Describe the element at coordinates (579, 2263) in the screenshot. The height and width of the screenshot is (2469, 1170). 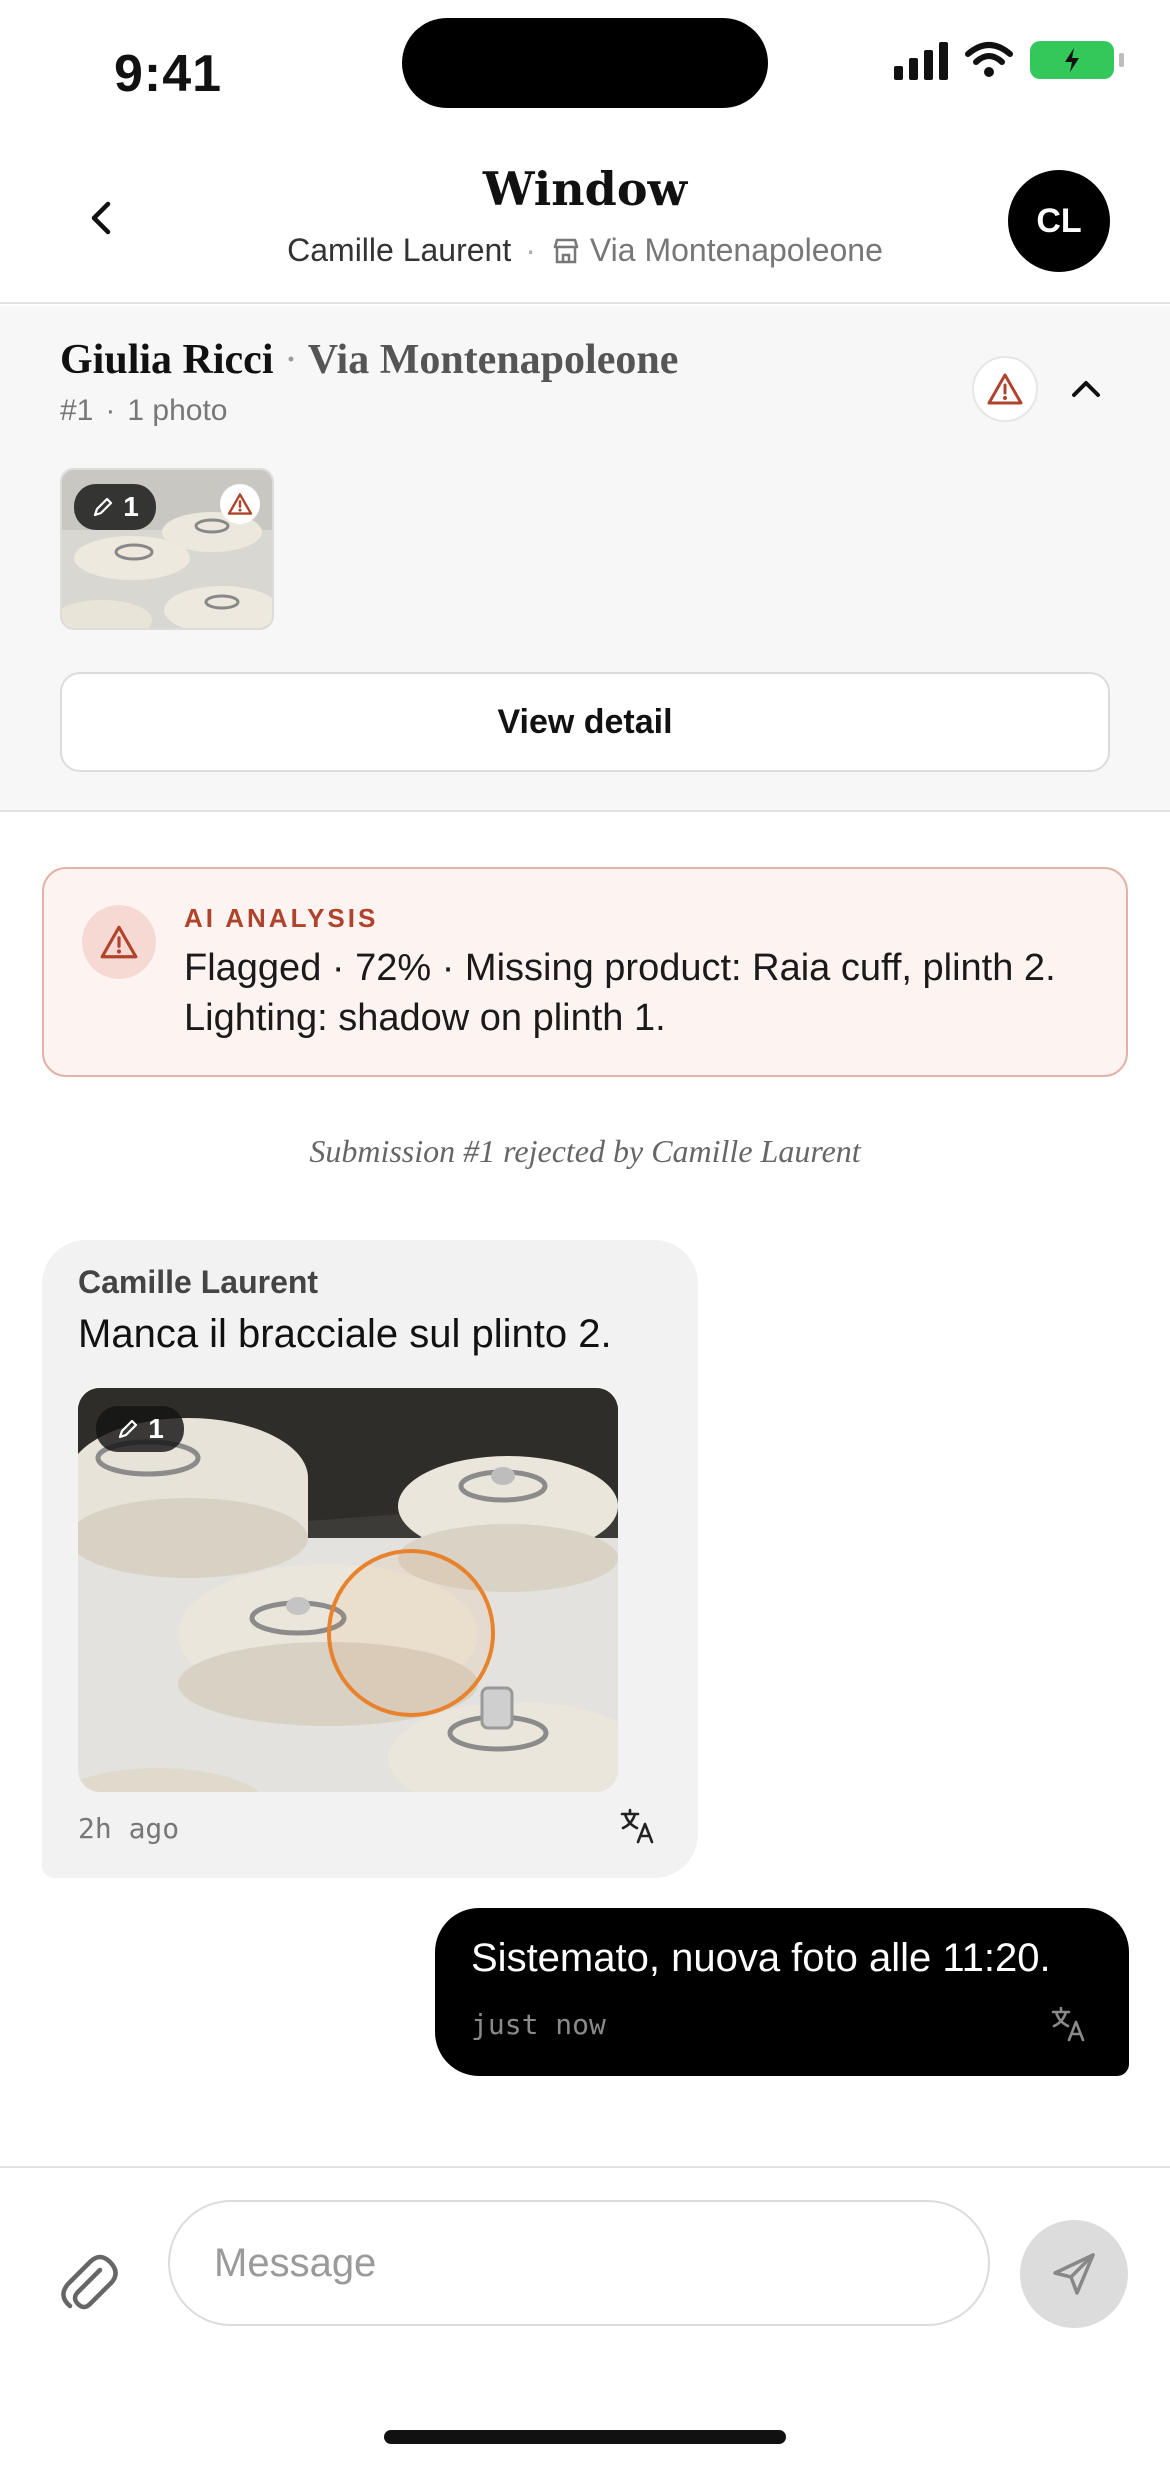
I see `message-input` at that location.